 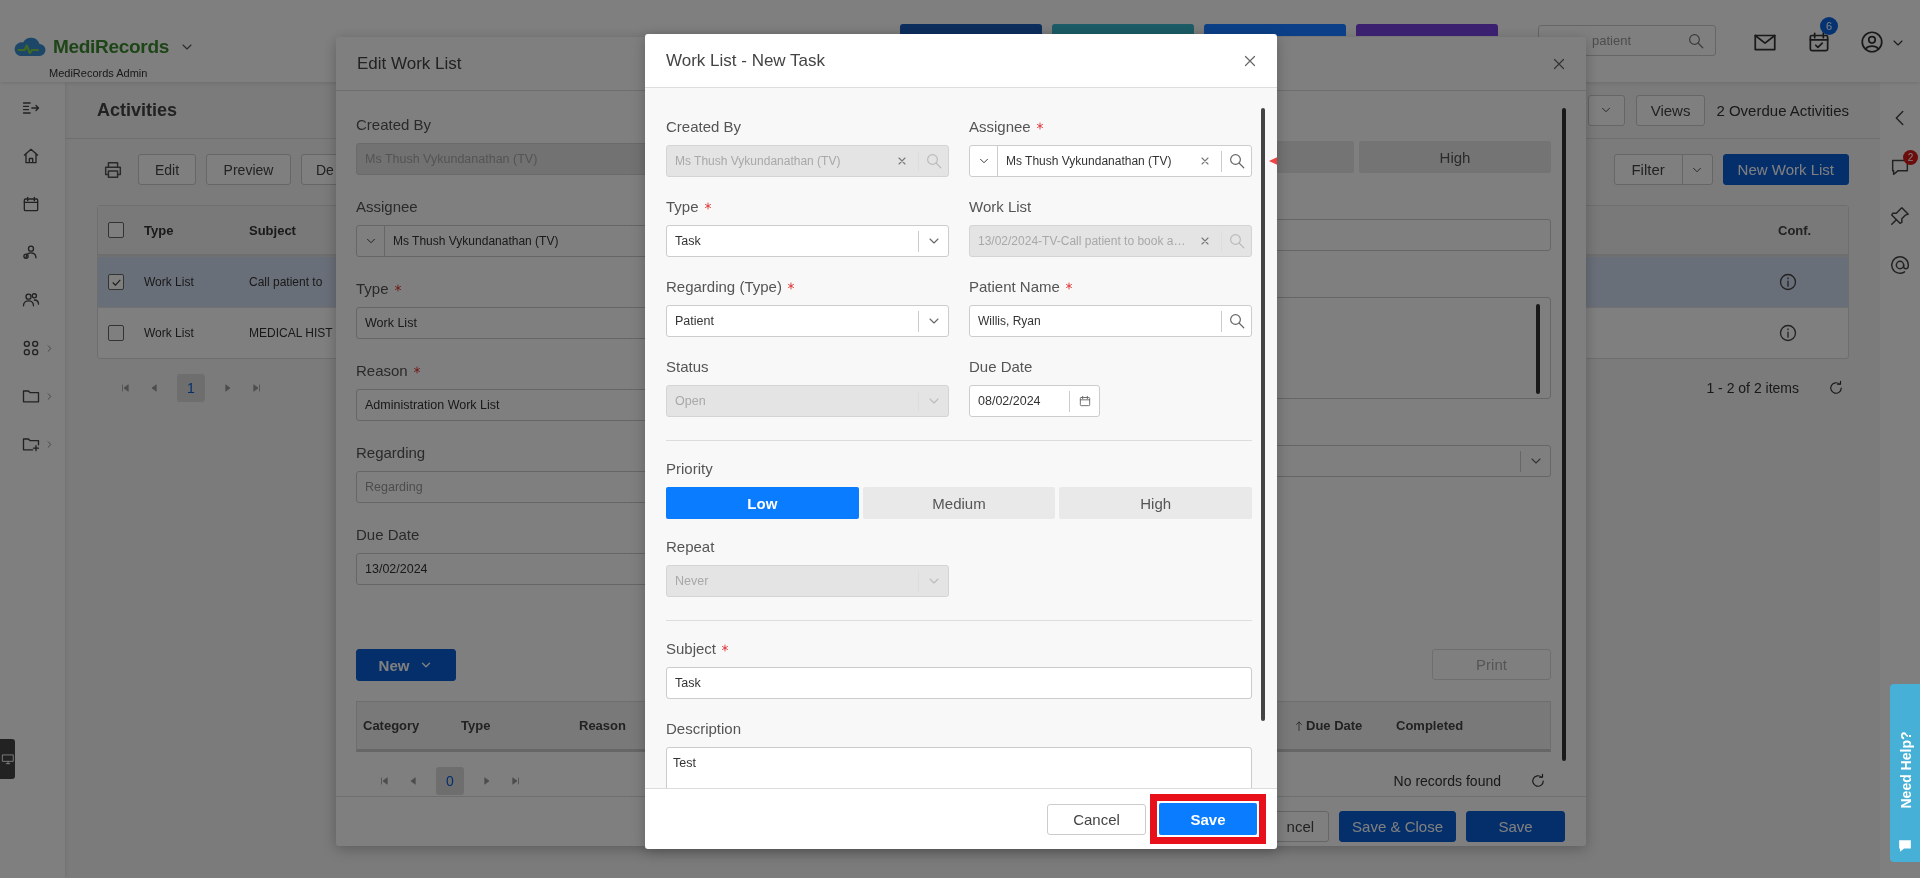 I want to click on table-cell-text: MEDICAL HIST, so click(x=291, y=333).